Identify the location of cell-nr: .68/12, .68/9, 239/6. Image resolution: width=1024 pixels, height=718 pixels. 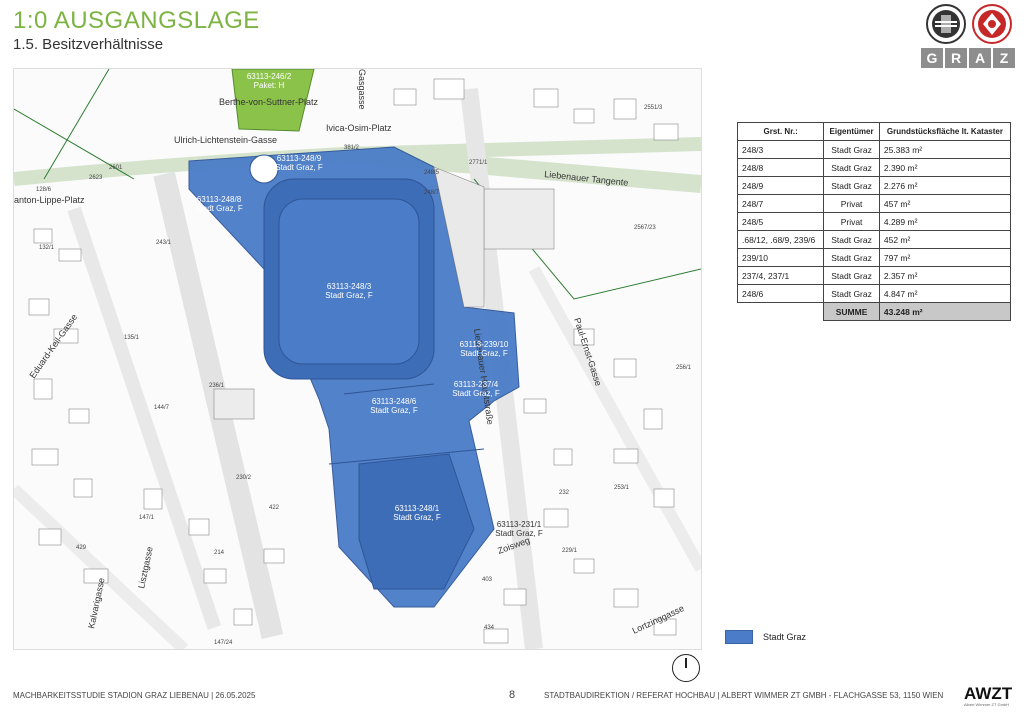
(780, 239).